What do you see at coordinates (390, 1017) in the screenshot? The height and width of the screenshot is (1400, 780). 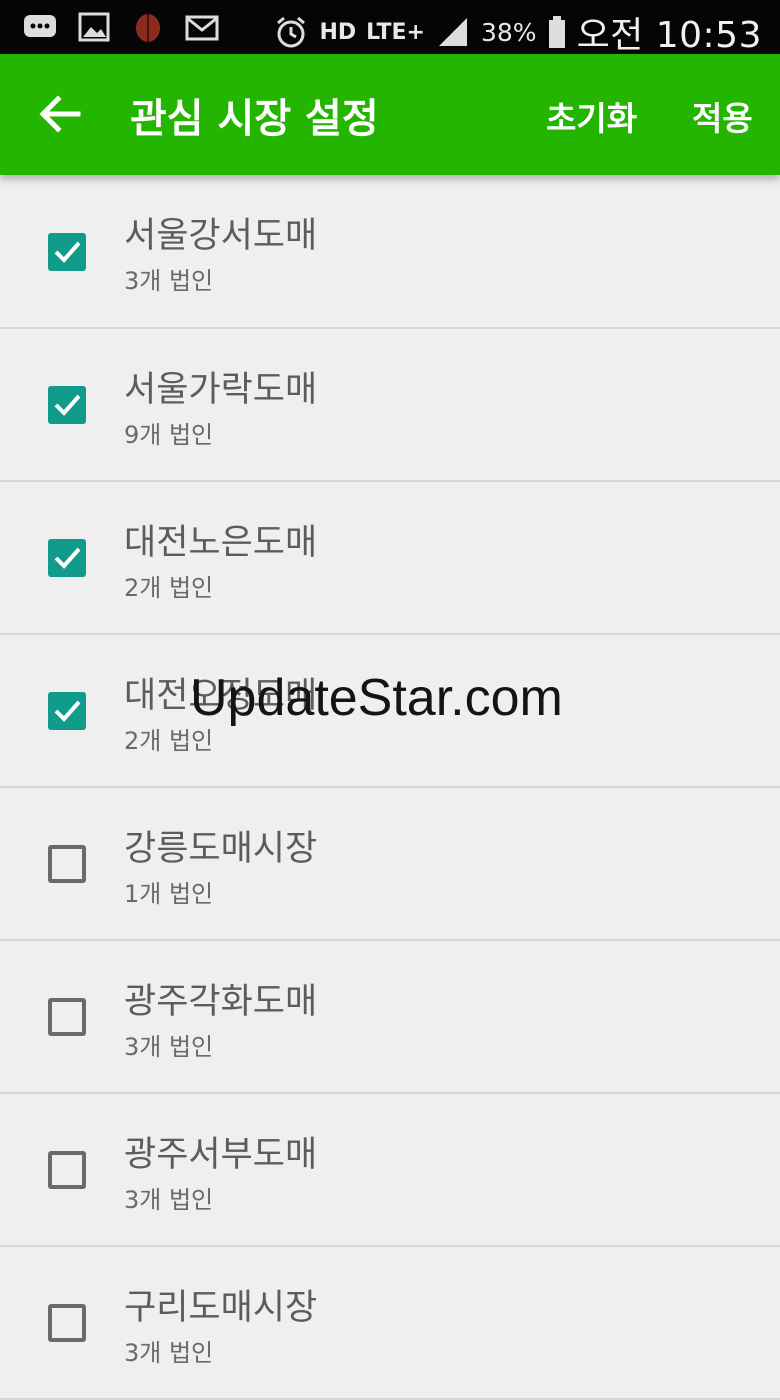 I see `list-item: 광주각화도매 3개 법인` at bounding box center [390, 1017].